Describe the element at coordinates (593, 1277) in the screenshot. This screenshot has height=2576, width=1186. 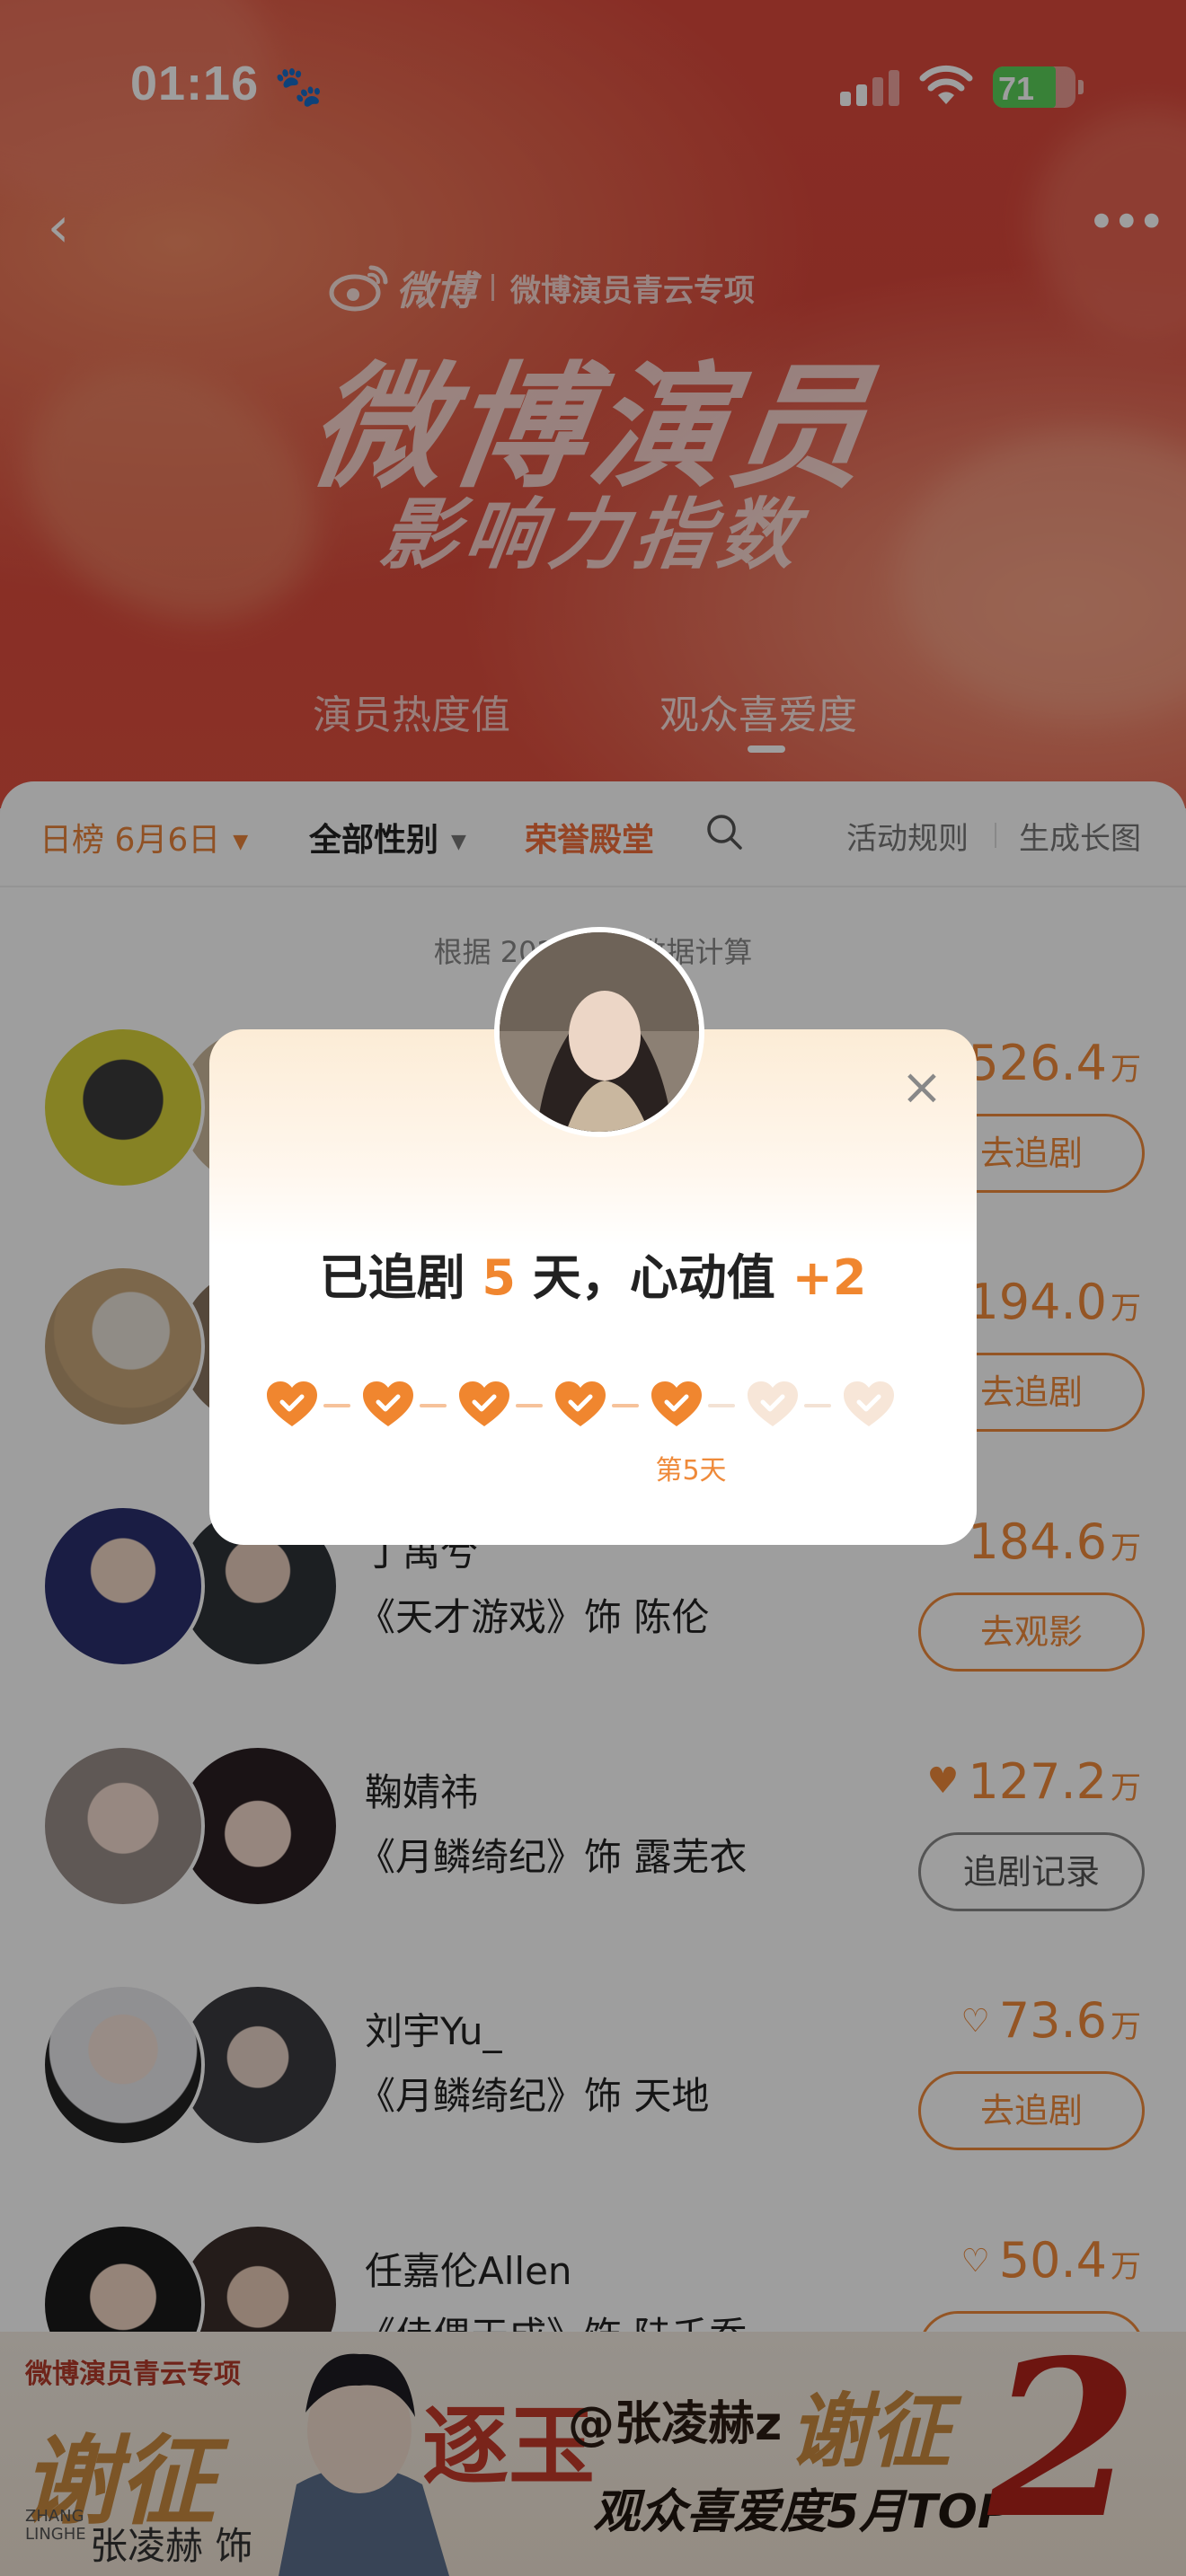
I see `check-in-message: 已追剧 5 天，心动值 +2` at that location.